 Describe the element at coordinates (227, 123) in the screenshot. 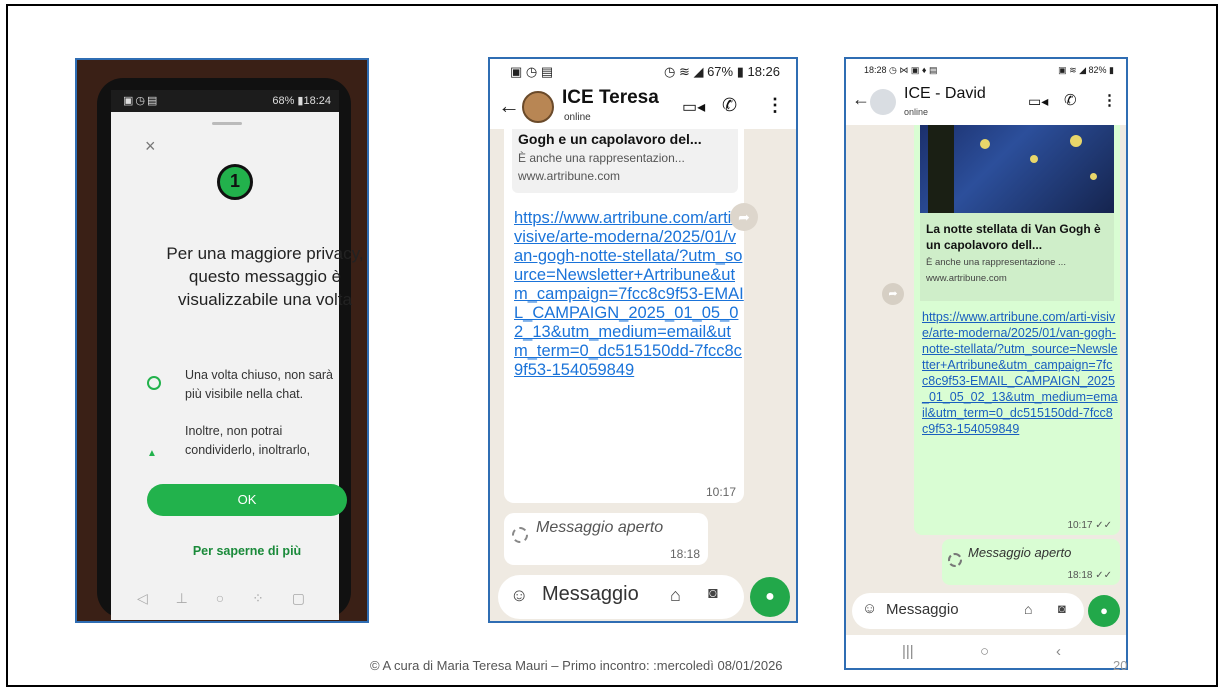

I see `sheet-handle` at that location.